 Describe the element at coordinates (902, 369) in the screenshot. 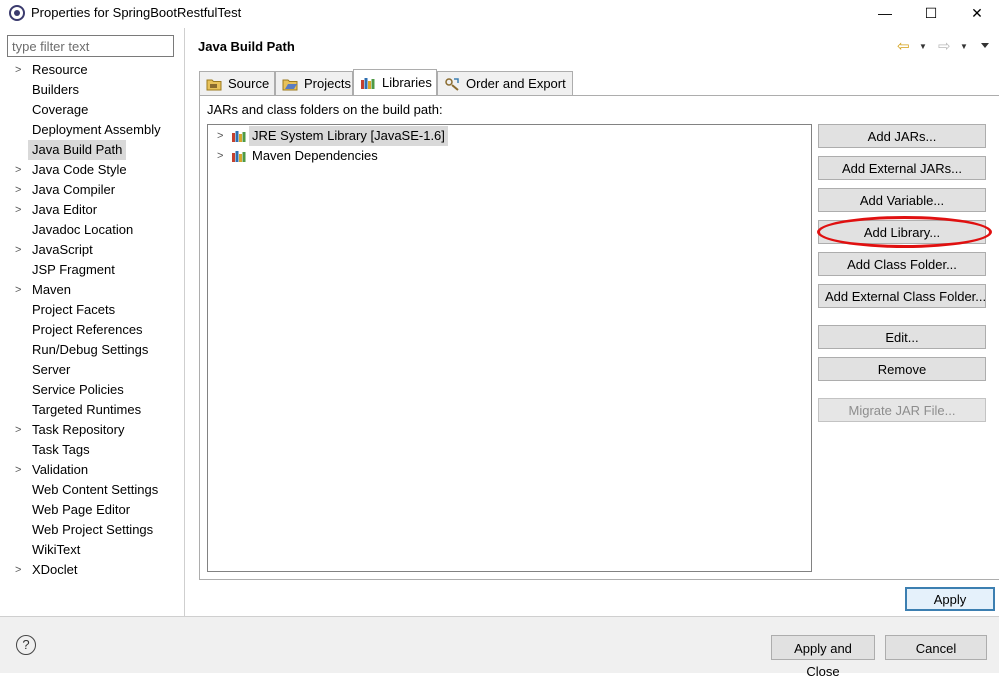

I see `remove-button: Remove` at that location.